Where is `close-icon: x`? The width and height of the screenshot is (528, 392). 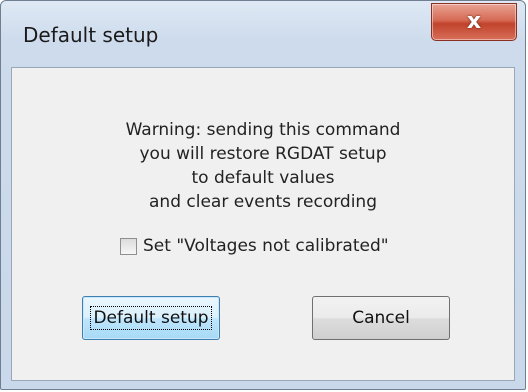 close-icon: x is located at coordinates (474, 21).